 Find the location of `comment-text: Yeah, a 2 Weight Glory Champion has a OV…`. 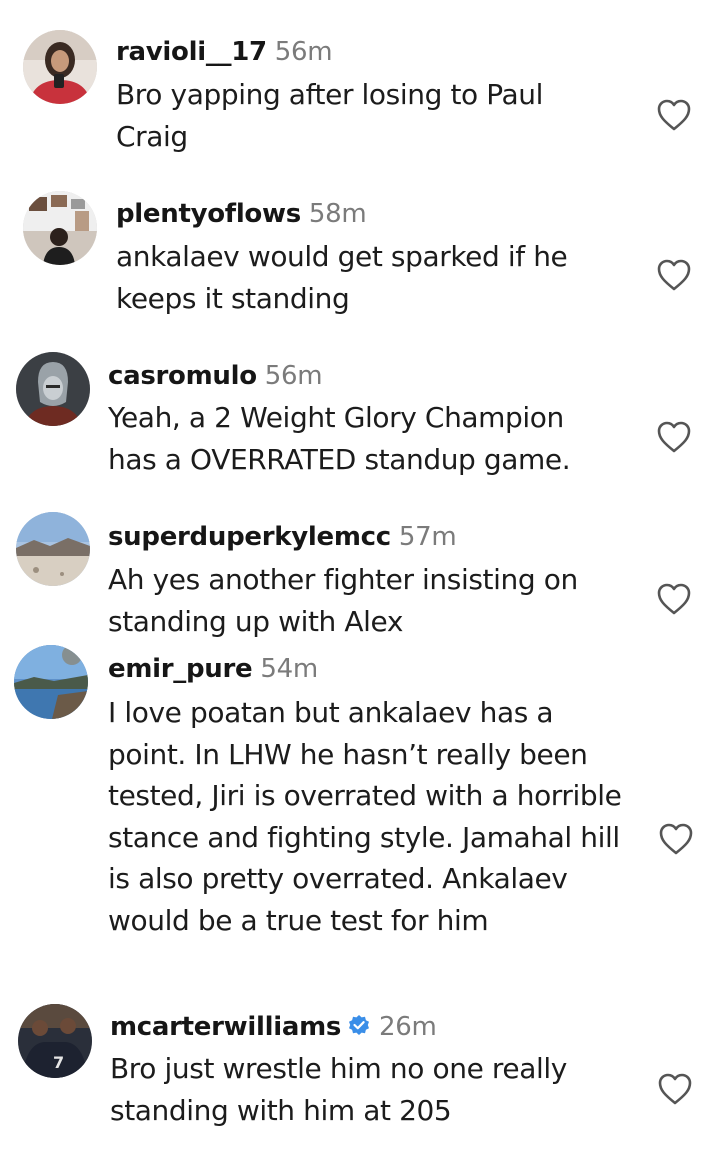

comment-text: Yeah, a 2 Weight Glory Champion has a OV… is located at coordinates (339, 438).